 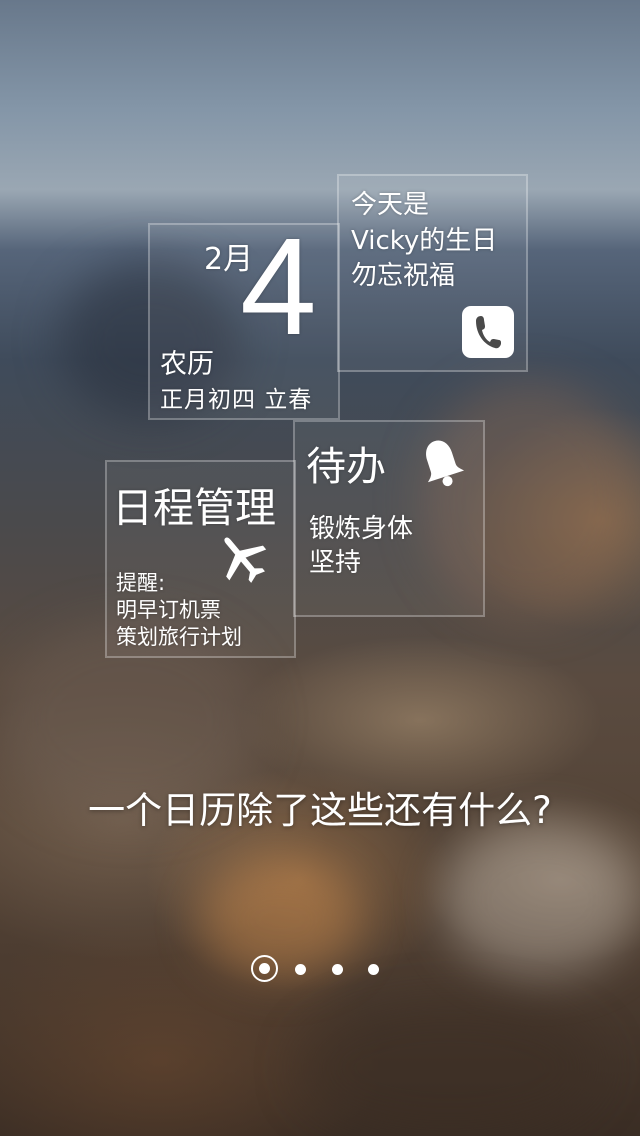 What do you see at coordinates (179, 637) in the screenshot?
I see `reminder-item: 策划旅行计划` at bounding box center [179, 637].